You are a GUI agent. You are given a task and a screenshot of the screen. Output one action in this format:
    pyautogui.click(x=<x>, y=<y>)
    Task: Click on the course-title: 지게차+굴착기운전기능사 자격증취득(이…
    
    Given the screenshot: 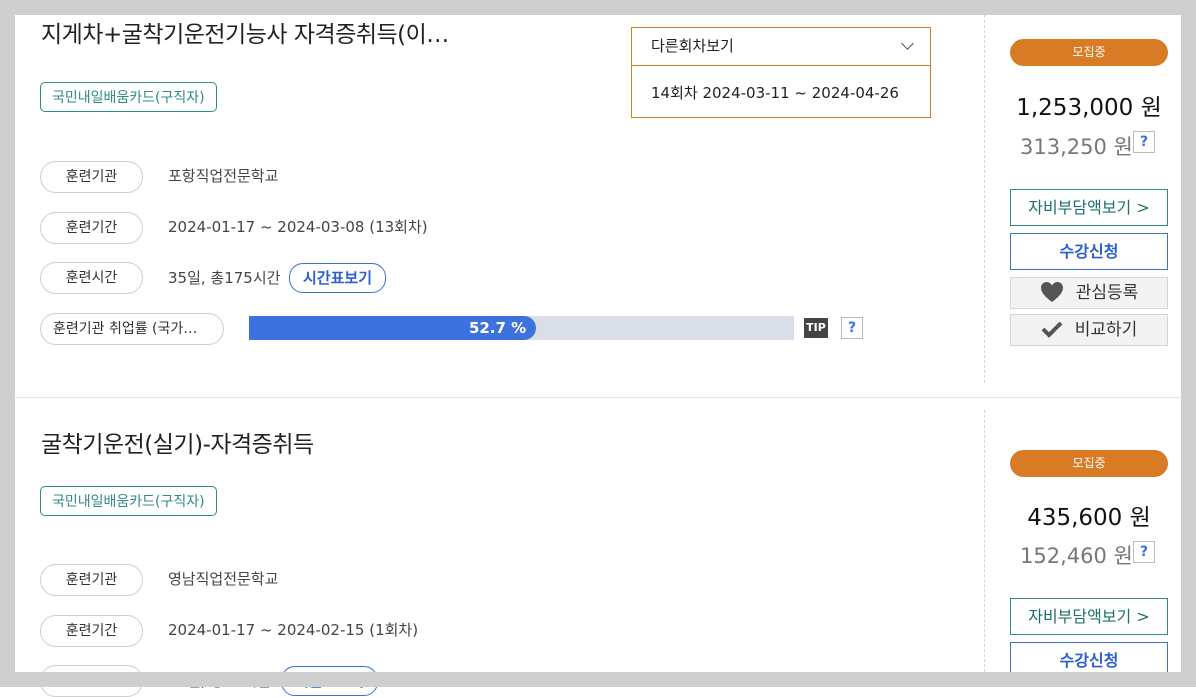 What is the action you would take?
    pyautogui.click(x=245, y=32)
    